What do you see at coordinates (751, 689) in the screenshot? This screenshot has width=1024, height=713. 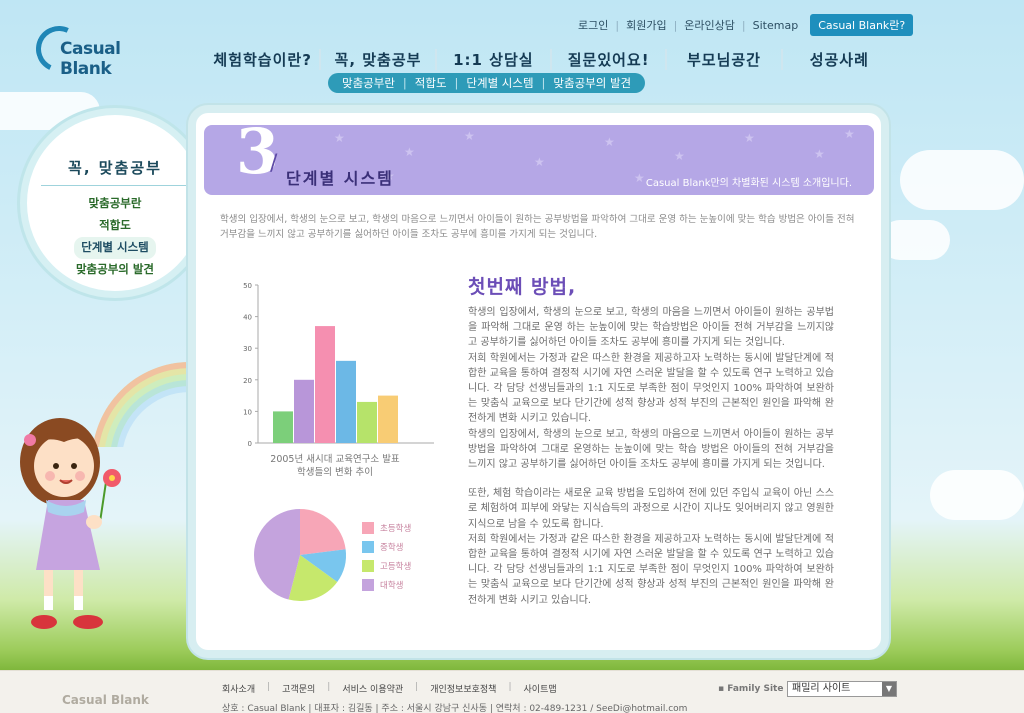 I see `family-site-label: ▪ Family Site` at bounding box center [751, 689].